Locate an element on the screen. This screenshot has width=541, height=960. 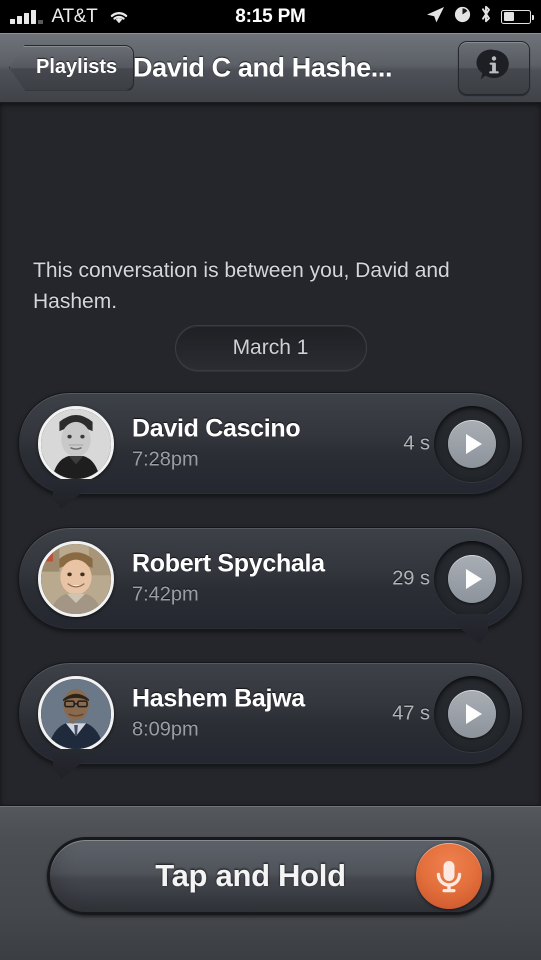
battery-icon is located at coordinates (517, 16).